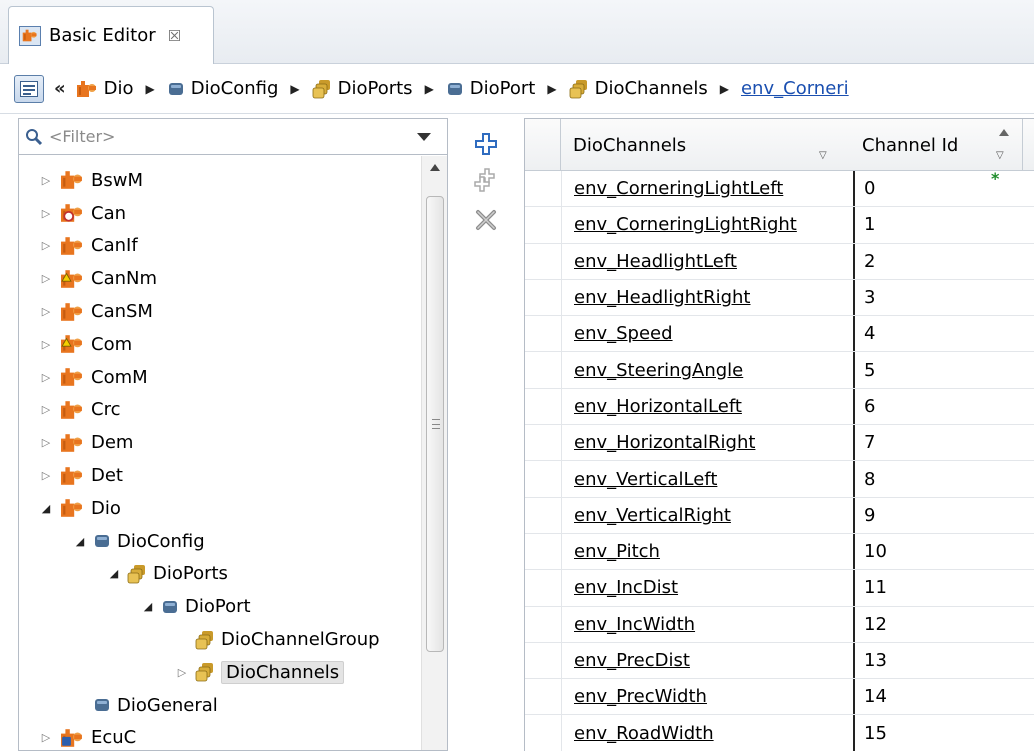 The image size is (1034, 751). What do you see at coordinates (938, 370) in the screenshot?
I see `channel-id-cell: 5` at bounding box center [938, 370].